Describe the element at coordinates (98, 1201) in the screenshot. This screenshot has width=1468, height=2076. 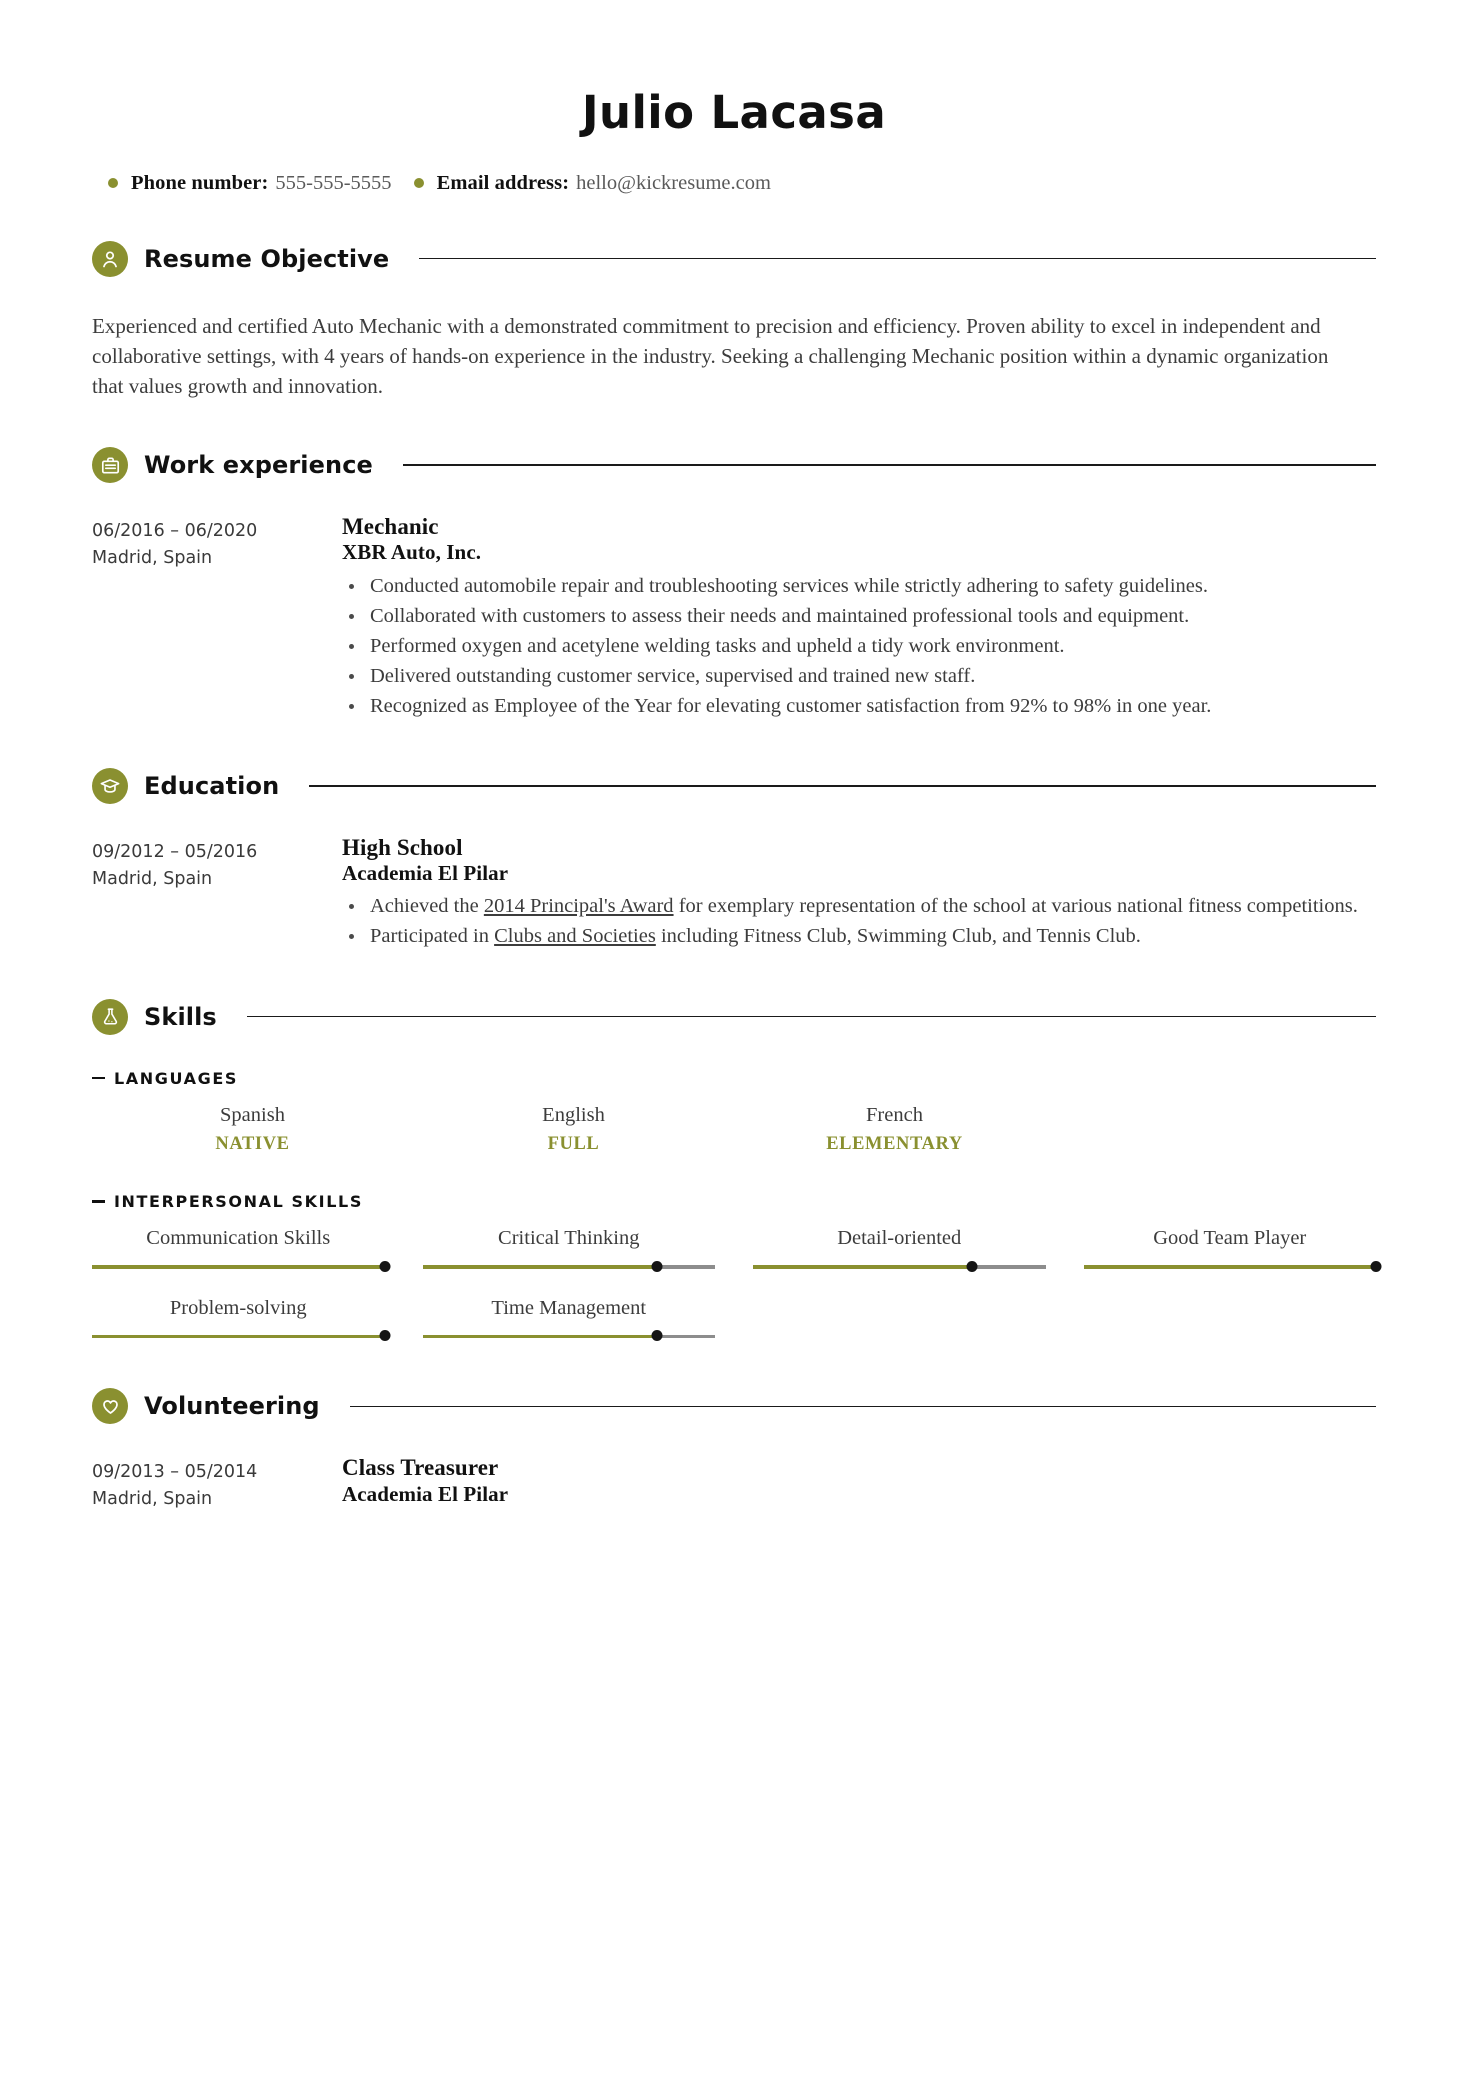
I see `dash-icon` at that location.